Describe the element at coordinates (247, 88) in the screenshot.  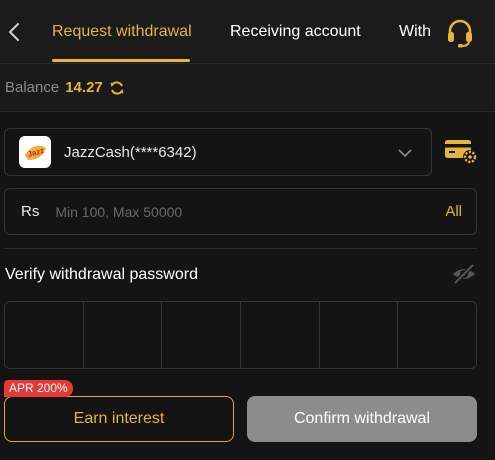
I see `balance-row: Balance 14.27` at that location.